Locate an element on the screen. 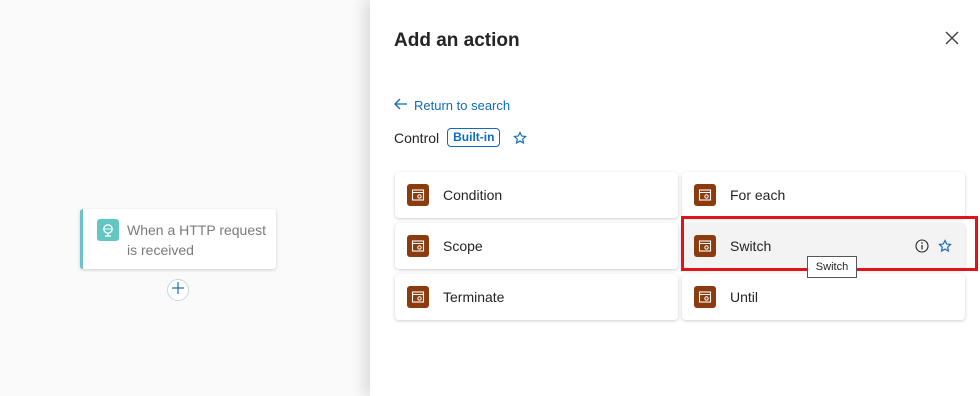 The image size is (980, 396). info-icon is located at coordinates (922, 246).